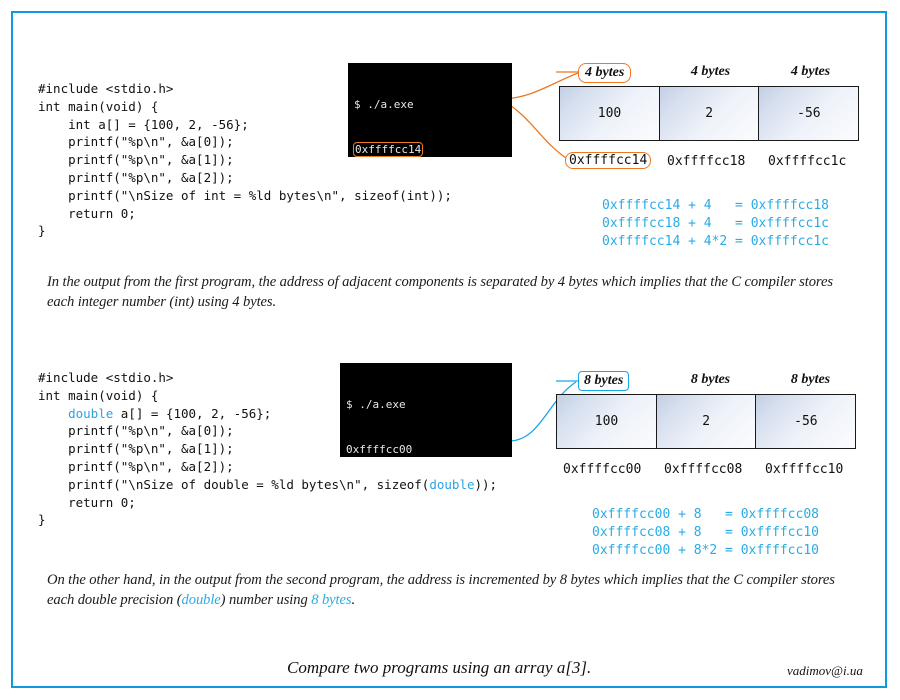 This screenshot has height=700, width=900. What do you see at coordinates (143, 124) in the screenshot?
I see `code-line: int a[] = {100, 2, -56};` at bounding box center [143, 124].